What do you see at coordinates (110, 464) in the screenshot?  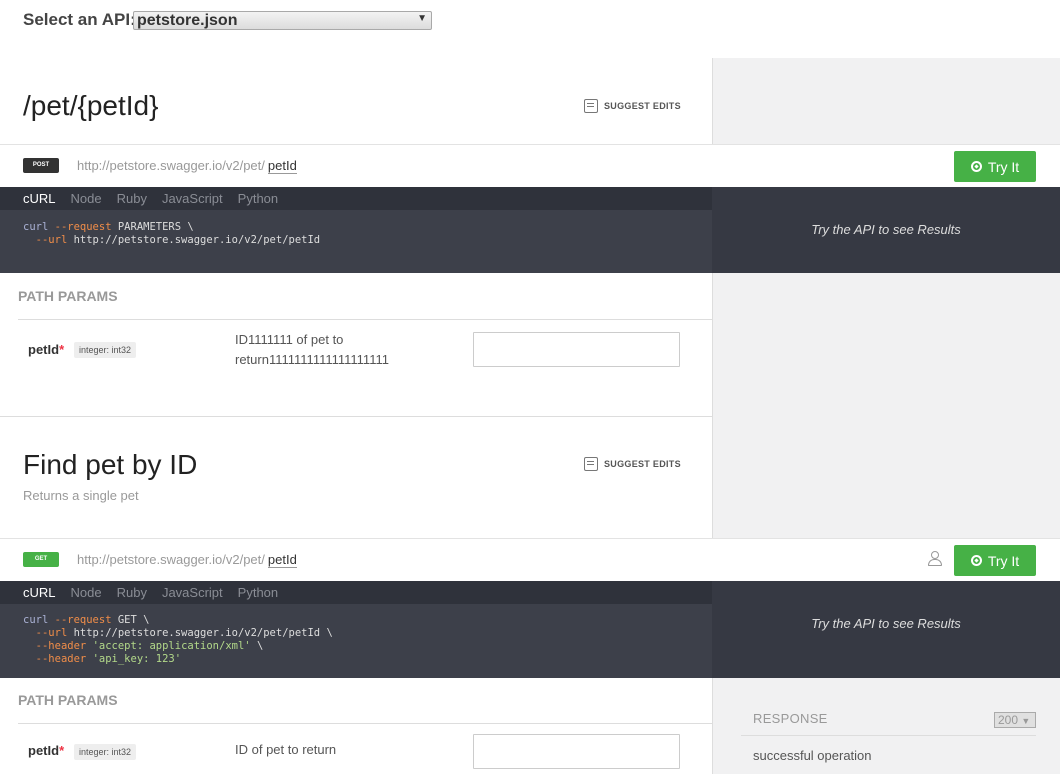 I see `endpoint-title: Find pet by ID` at bounding box center [110, 464].